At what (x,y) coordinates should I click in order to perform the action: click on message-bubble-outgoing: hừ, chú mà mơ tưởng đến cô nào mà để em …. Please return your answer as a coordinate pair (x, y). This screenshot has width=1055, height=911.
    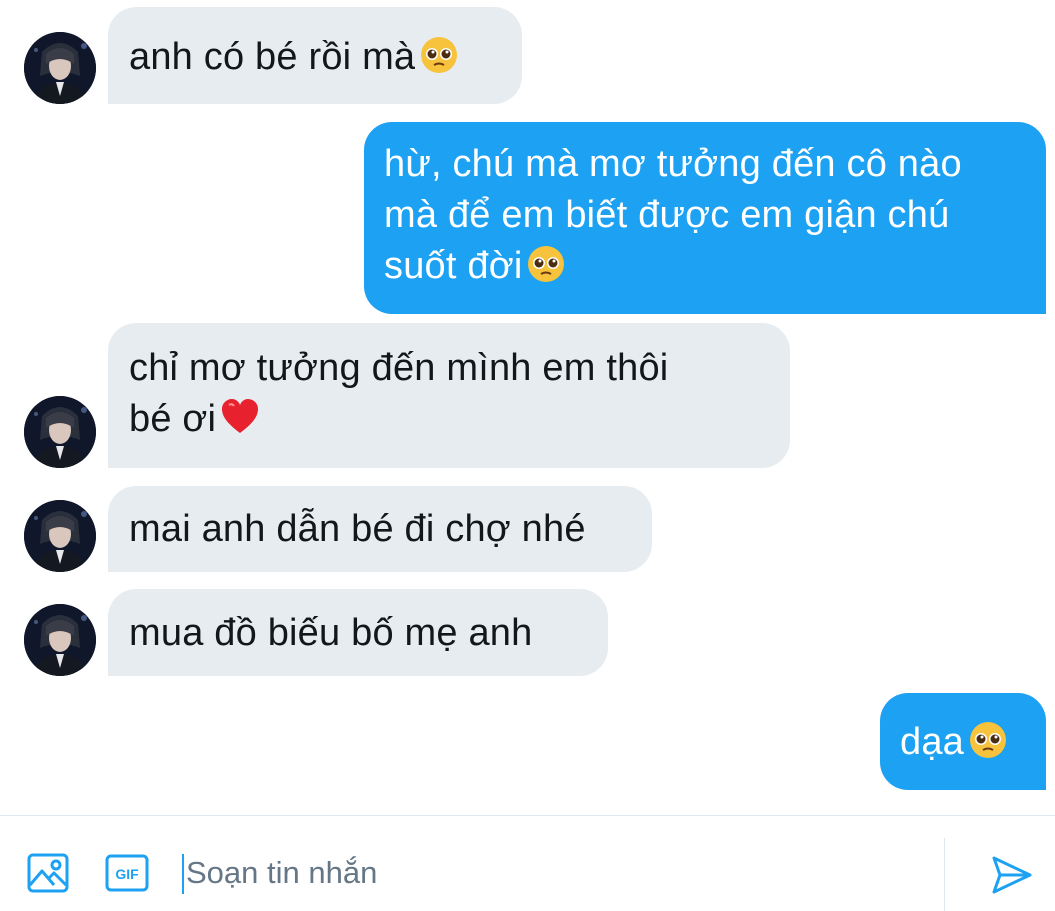
    Looking at the image, I should click on (705, 218).